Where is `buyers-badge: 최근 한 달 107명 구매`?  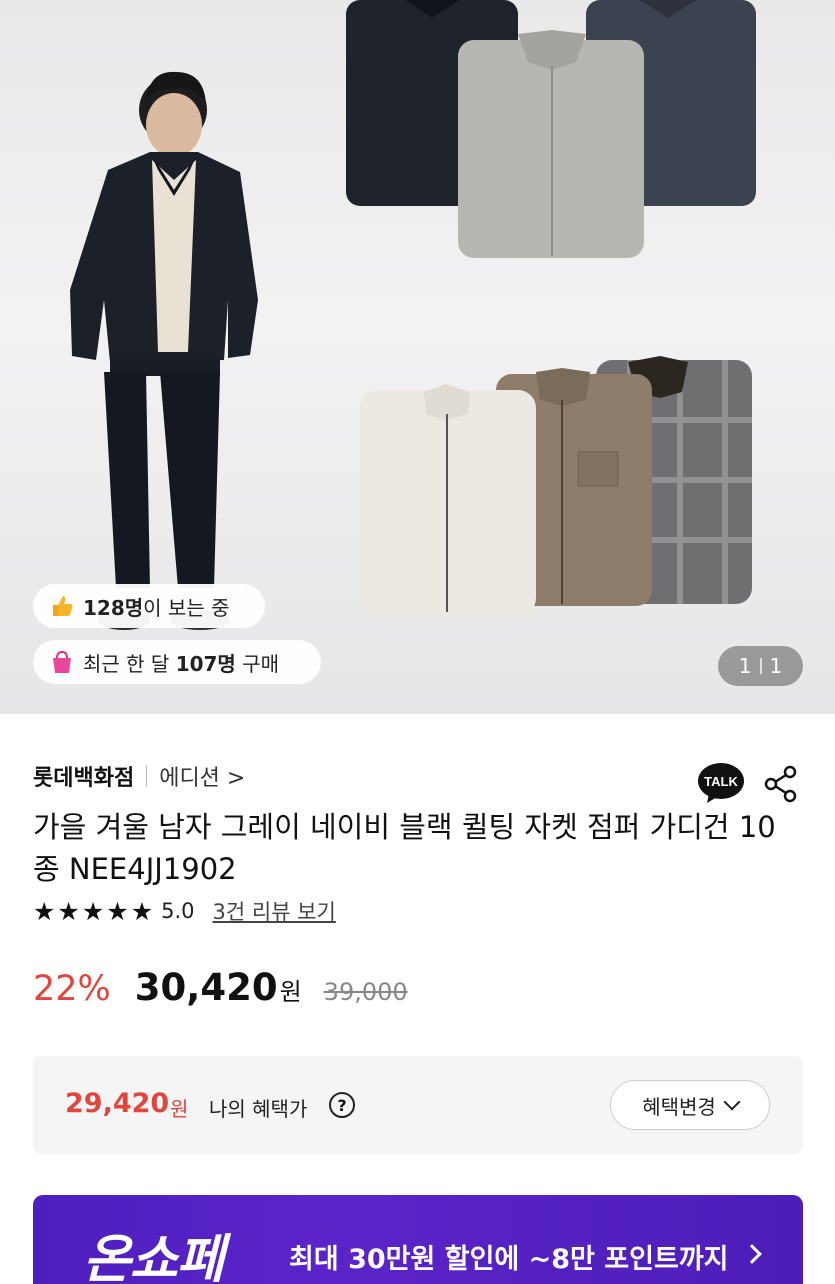
buyers-badge: 최근 한 달 107명 구매 is located at coordinates (177, 662).